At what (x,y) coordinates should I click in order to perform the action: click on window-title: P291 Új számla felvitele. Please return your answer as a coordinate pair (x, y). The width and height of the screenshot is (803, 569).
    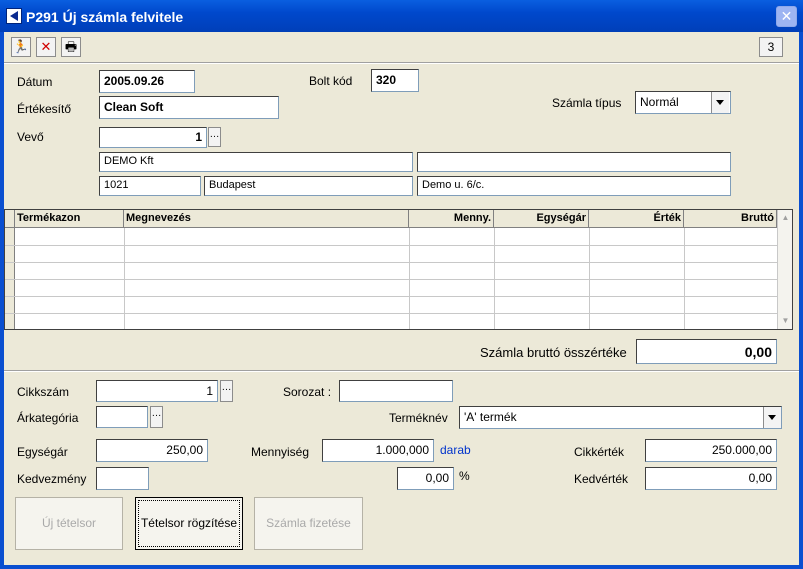
    Looking at the image, I should click on (105, 17).